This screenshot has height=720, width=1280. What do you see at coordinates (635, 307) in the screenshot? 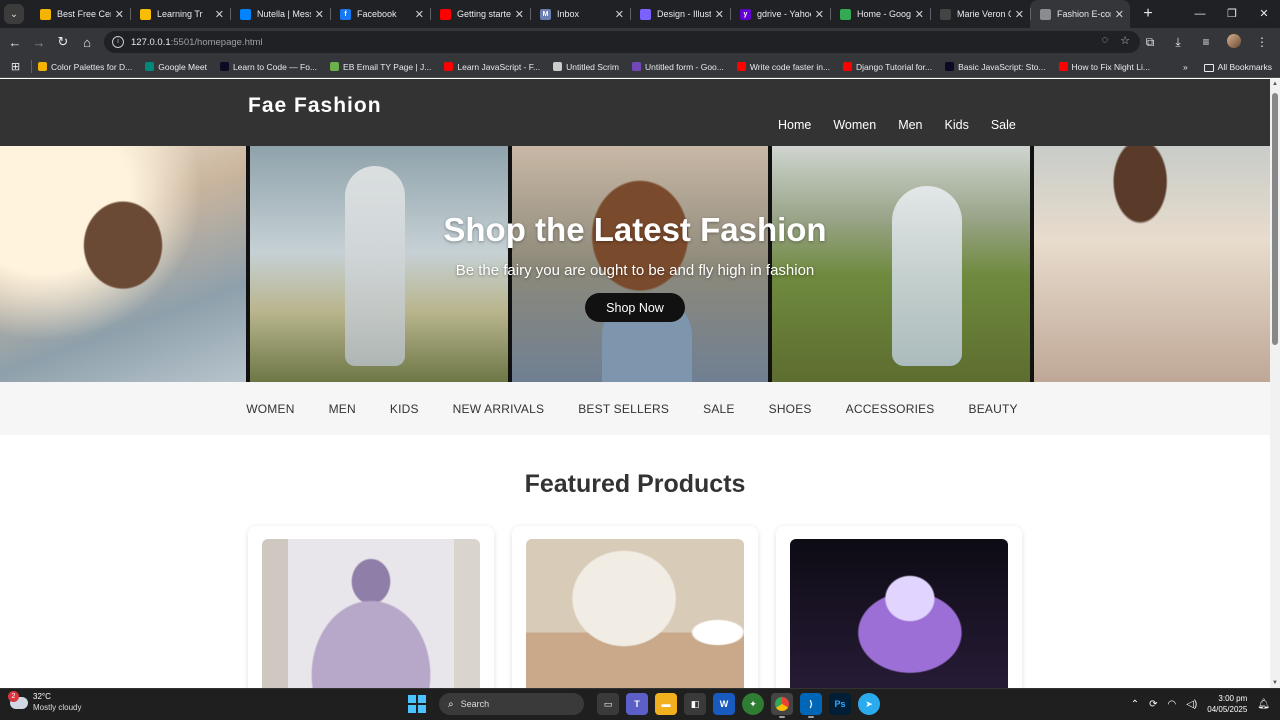
I see `shop-now-button: Shop Now` at bounding box center [635, 307].